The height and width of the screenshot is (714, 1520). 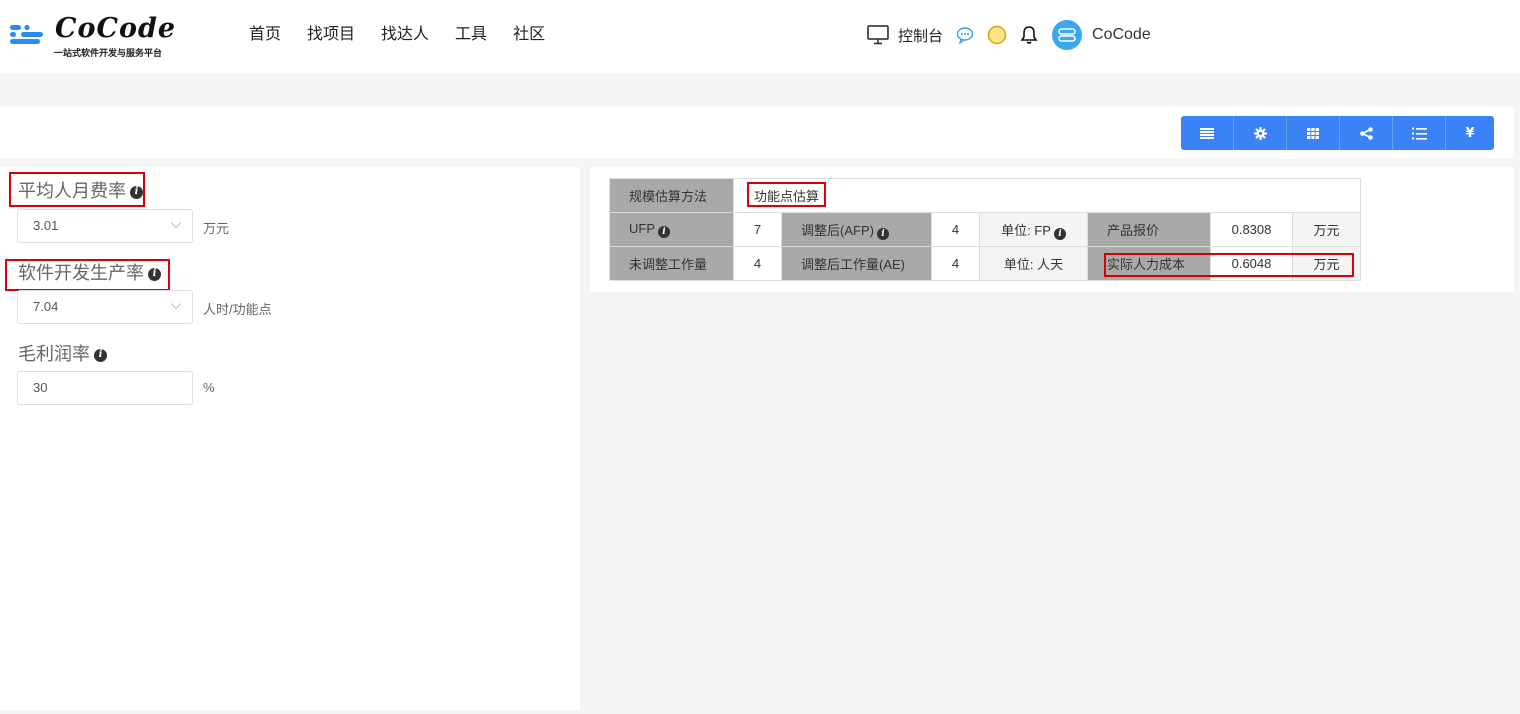 I want to click on monthly-rate-unit: 万元, so click(x=216, y=228).